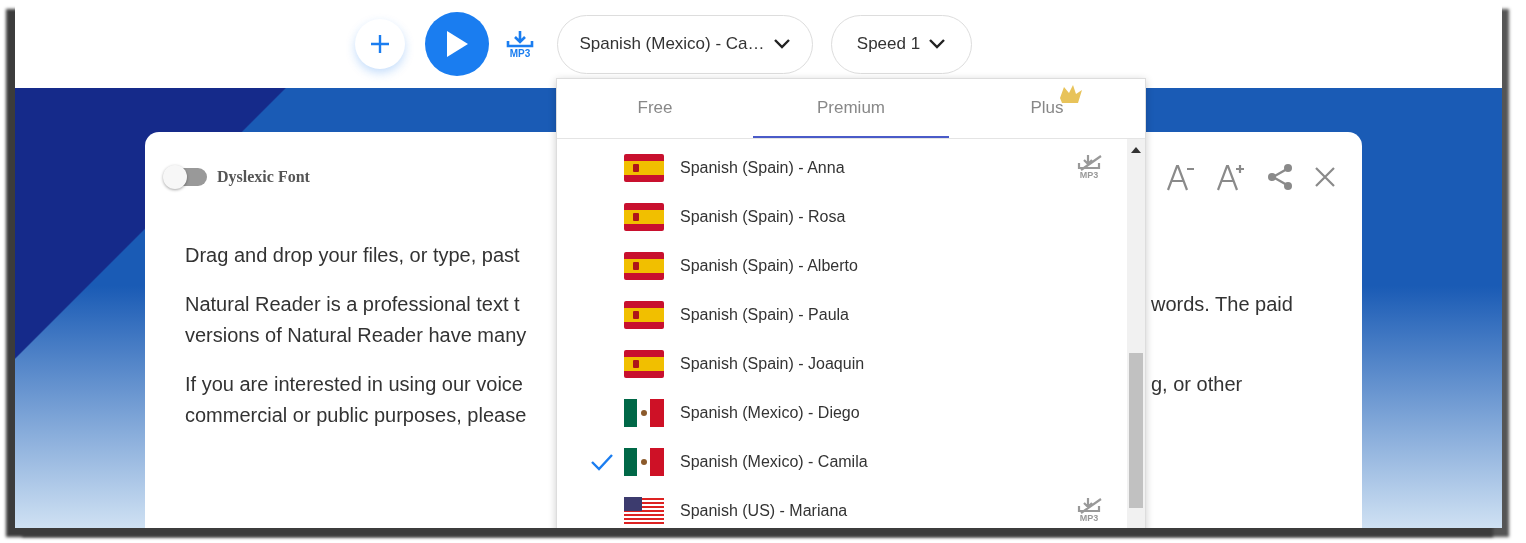 Image resolution: width=1526 pixels, height=543 pixels. Describe the element at coordinates (186, 177) in the screenshot. I see `toggle-switch` at that location.